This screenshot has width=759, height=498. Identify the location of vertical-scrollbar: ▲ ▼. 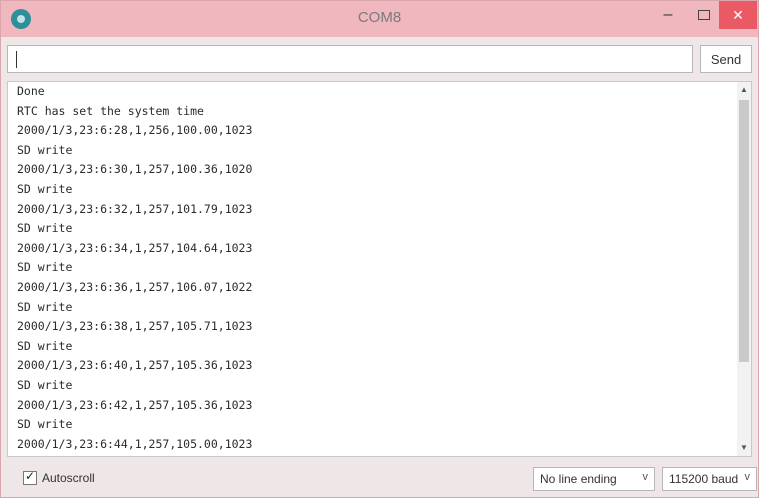
(744, 269).